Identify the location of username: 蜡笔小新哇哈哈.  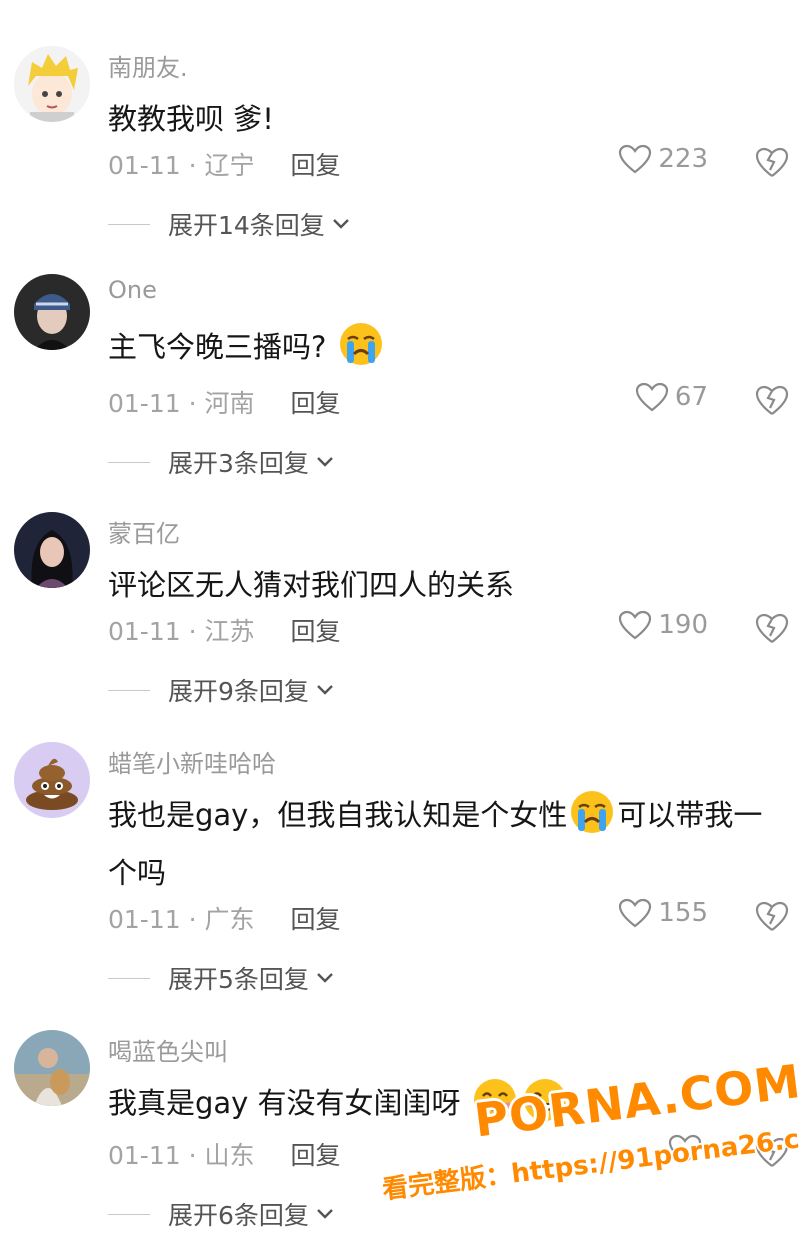
(192, 761).